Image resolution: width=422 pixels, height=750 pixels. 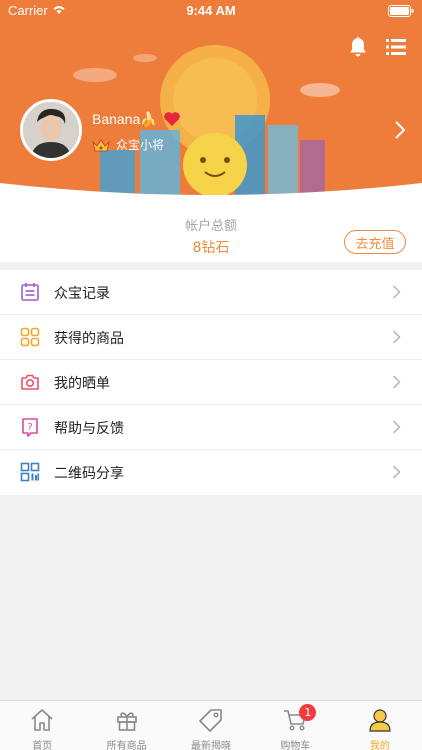 I want to click on account-summary: 帐户总额 8钻石 去充值, so click(x=211, y=233).